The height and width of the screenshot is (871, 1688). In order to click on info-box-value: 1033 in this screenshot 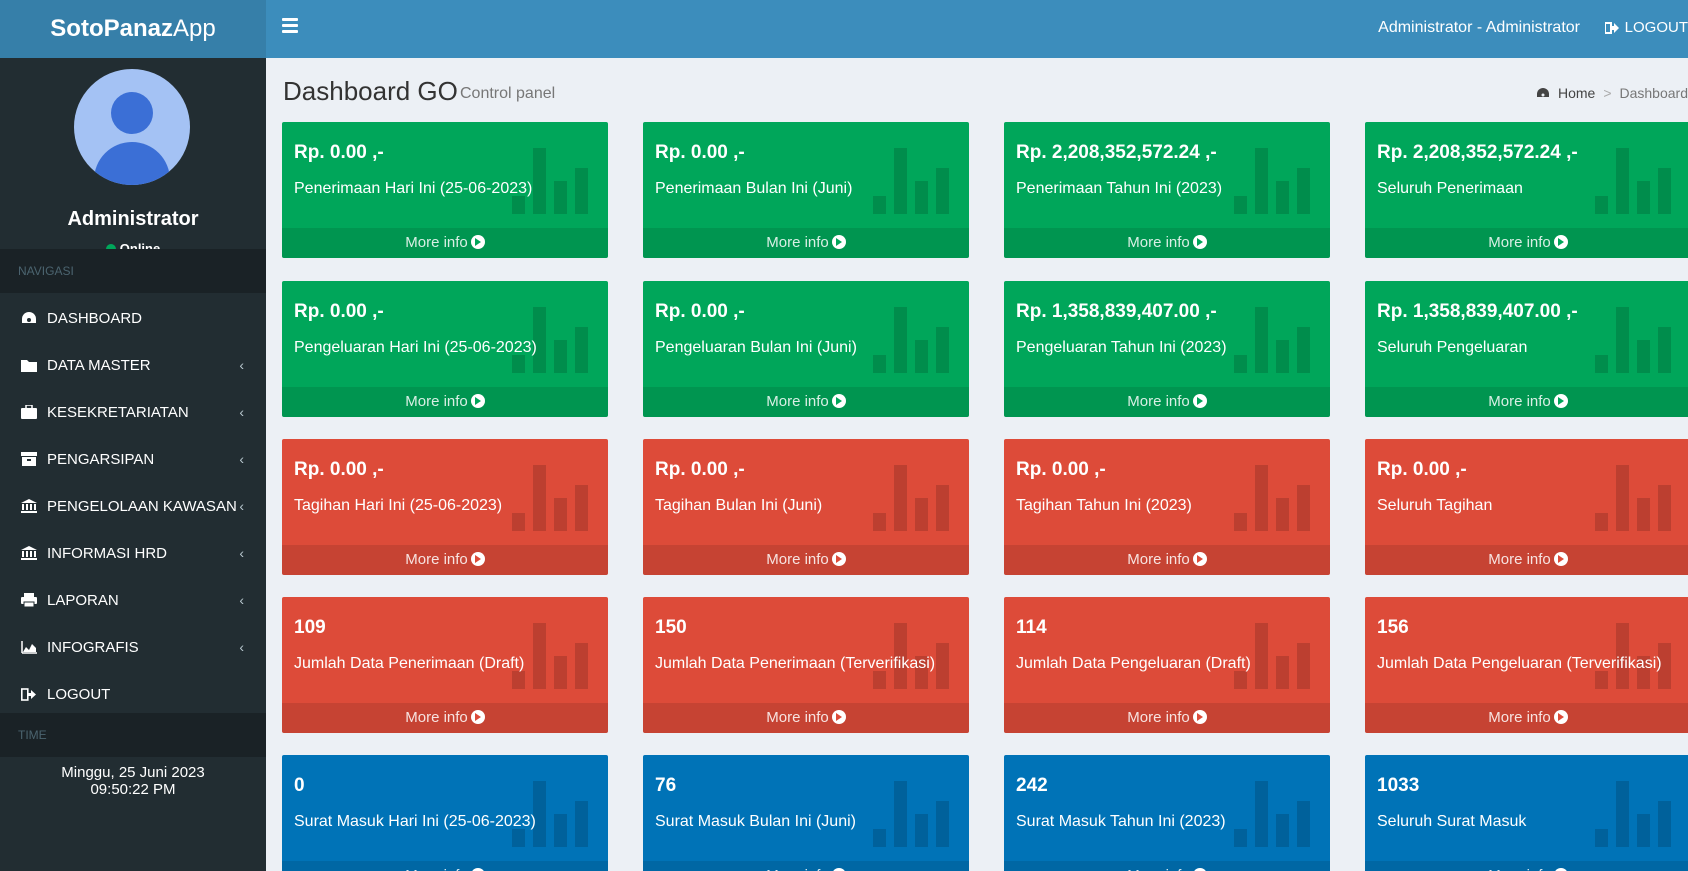, I will do `click(1398, 785)`.